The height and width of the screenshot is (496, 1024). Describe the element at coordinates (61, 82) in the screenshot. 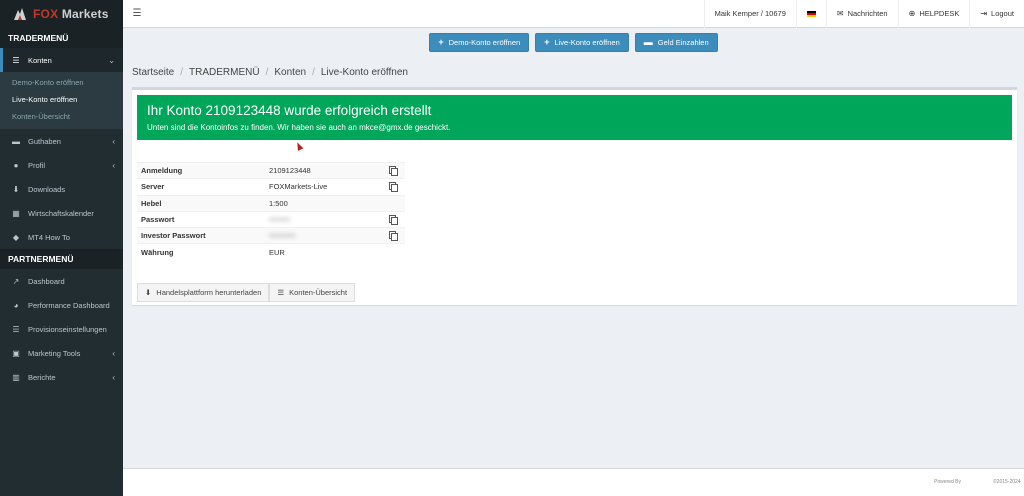

I see `submenu-item-demo-konto: Demo-Konto eröffnen` at that location.